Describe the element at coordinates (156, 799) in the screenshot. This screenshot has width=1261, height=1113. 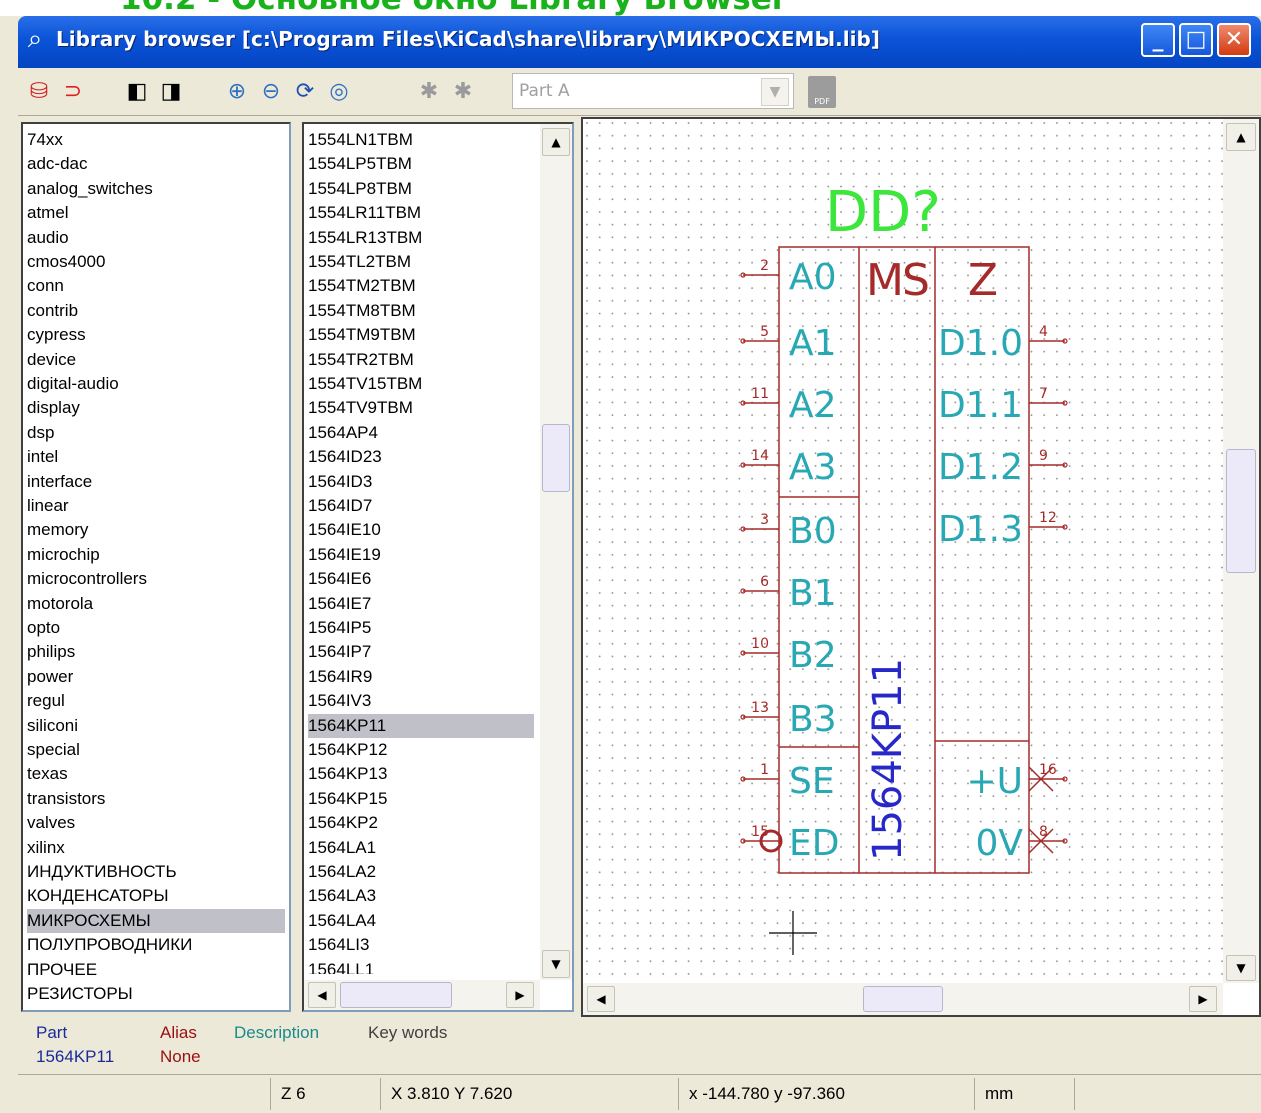
I see `library-list-item: transistors` at that location.